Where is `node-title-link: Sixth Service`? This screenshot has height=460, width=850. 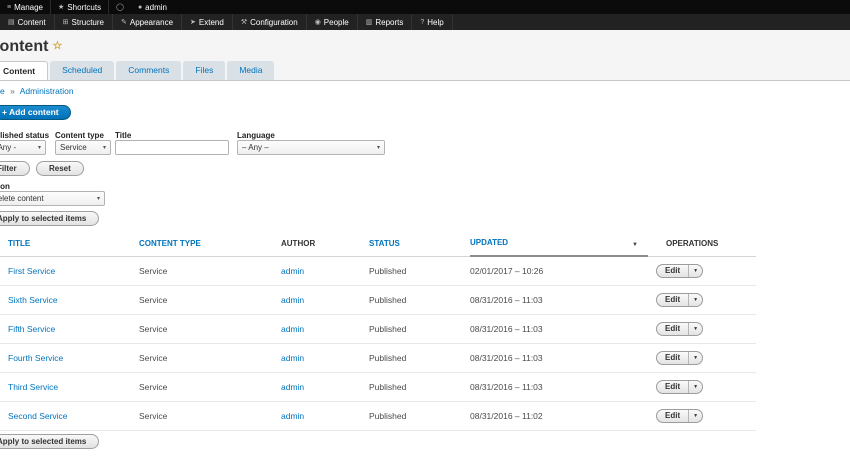
node-title-link: Sixth Service is located at coordinates (33, 300).